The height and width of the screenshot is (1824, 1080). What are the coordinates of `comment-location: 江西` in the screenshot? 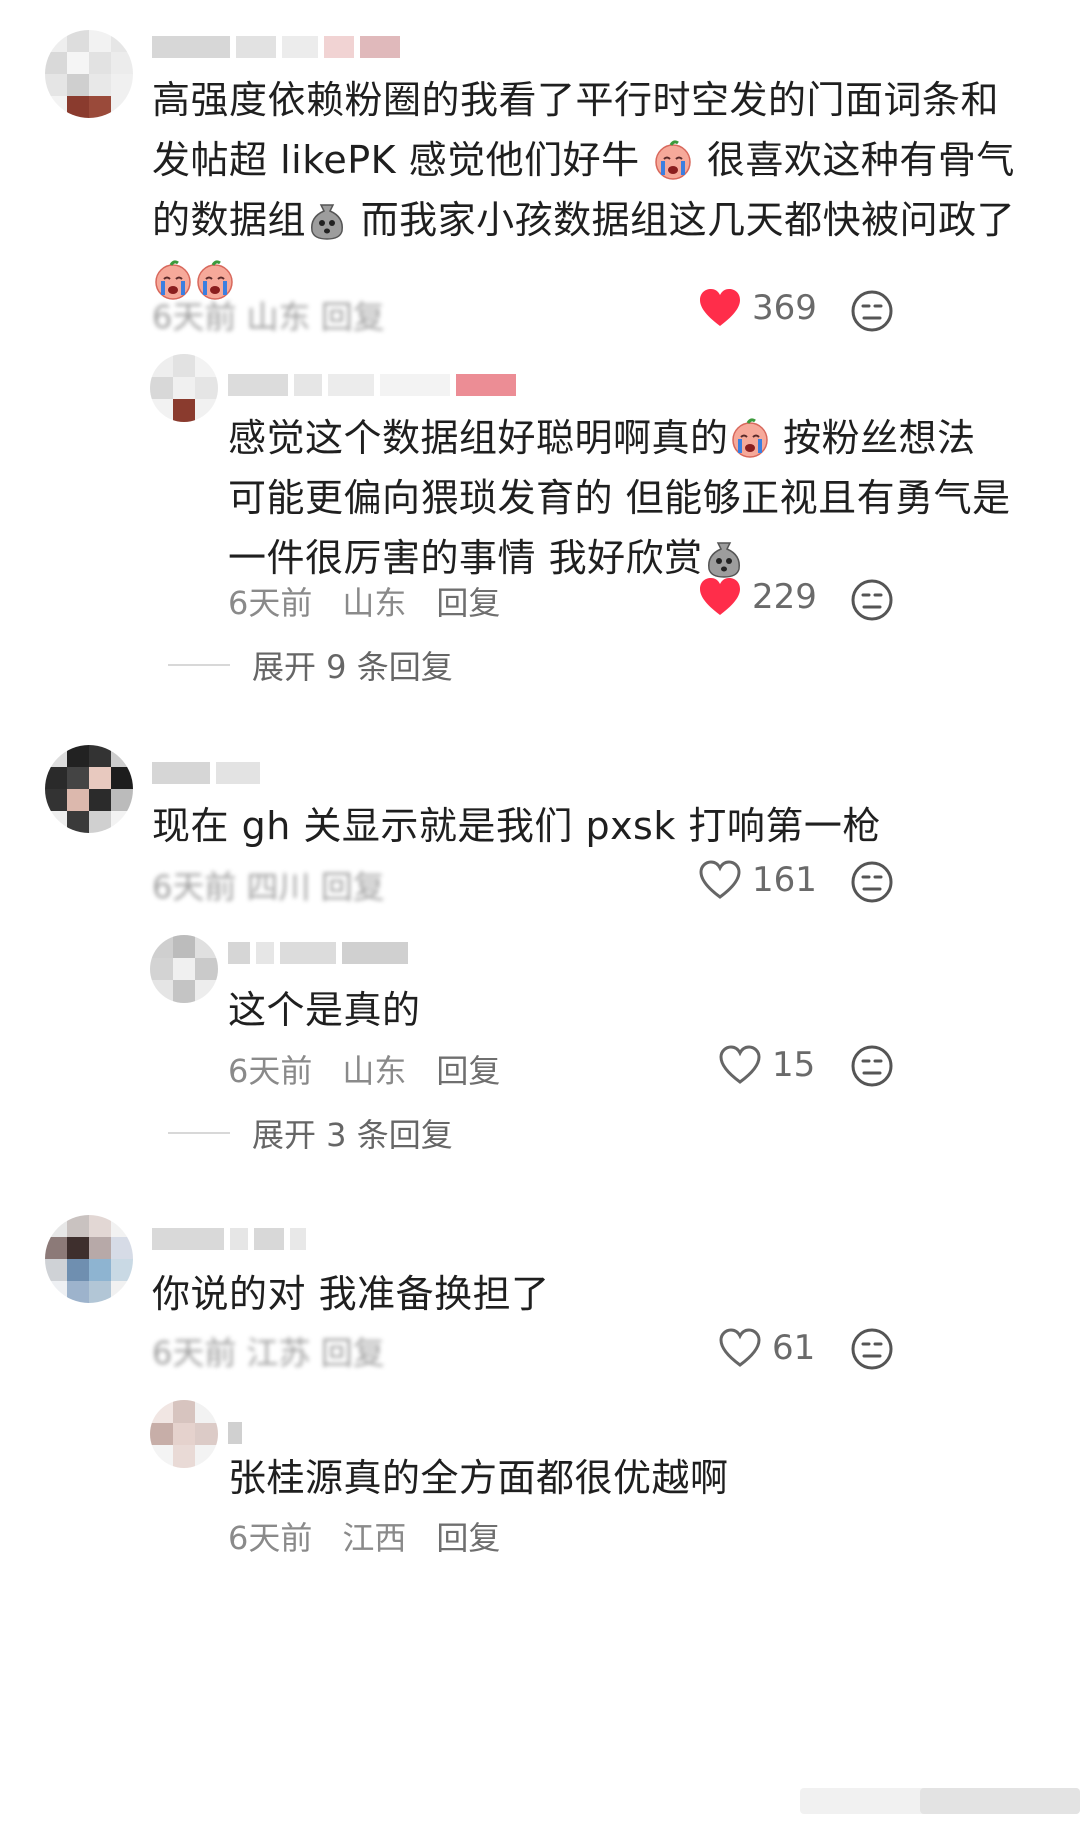 It's located at (374, 1538).